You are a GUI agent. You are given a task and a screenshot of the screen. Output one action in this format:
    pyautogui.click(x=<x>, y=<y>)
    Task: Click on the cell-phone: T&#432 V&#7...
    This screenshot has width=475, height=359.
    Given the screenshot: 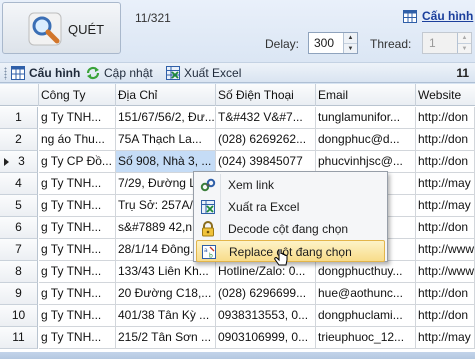 What is the action you would take?
    pyautogui.click(x=266, y=118)
    